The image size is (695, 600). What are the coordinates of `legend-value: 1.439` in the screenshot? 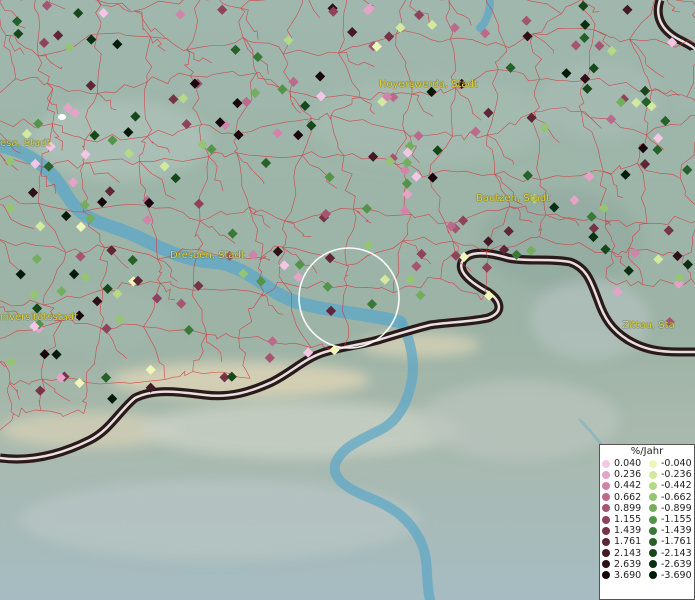 It's located at (628, 531).